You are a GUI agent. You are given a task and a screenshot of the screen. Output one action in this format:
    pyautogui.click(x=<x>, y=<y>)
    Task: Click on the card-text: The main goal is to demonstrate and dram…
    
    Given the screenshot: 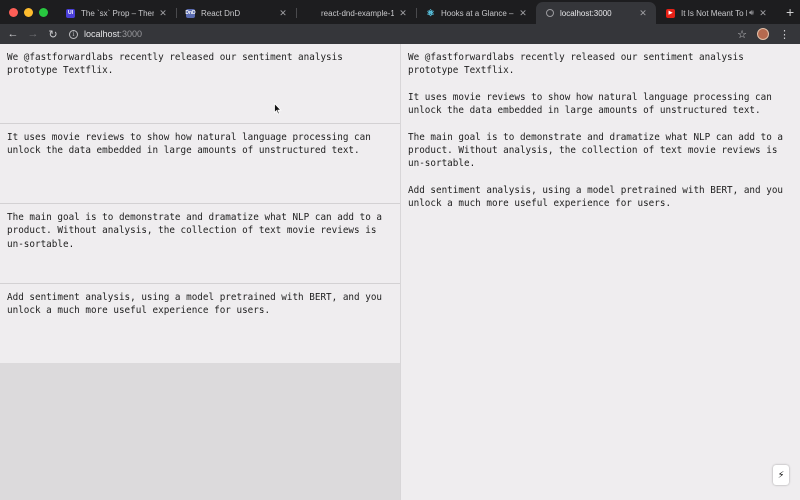 What is the action you would take?
    pyautogui.click(x=195, y=231)
    